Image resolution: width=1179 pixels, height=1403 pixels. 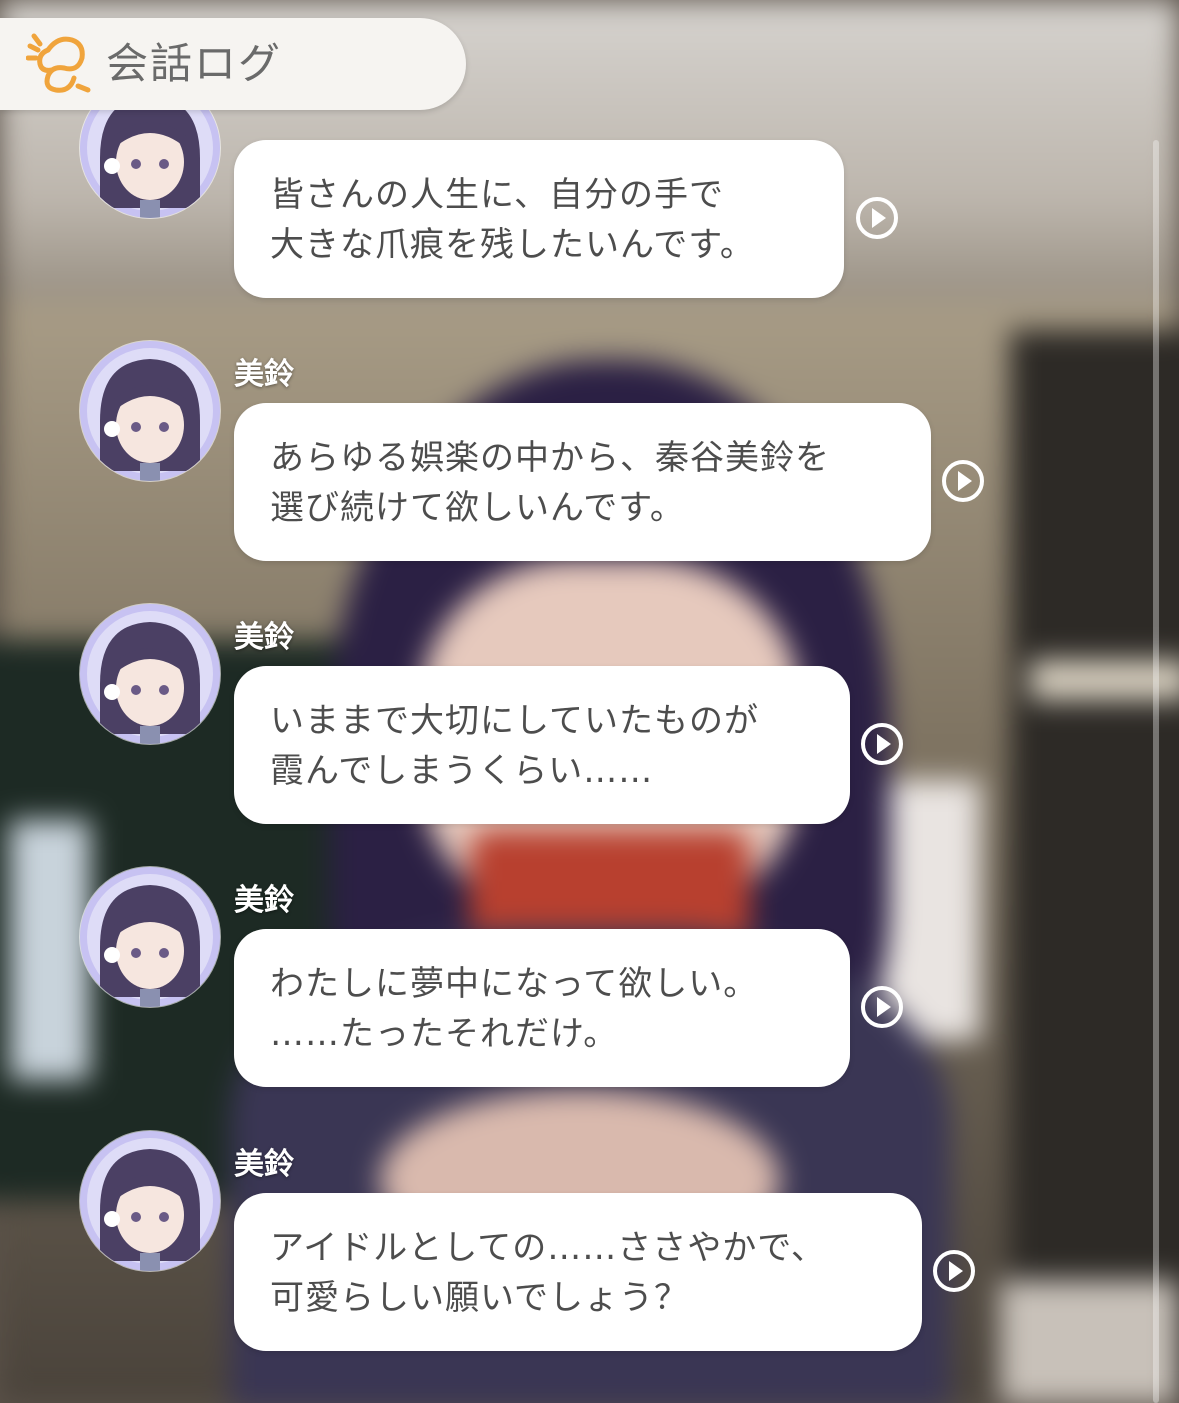 I want to click on log-header: 会話ログ, so click(x=233, y=64).